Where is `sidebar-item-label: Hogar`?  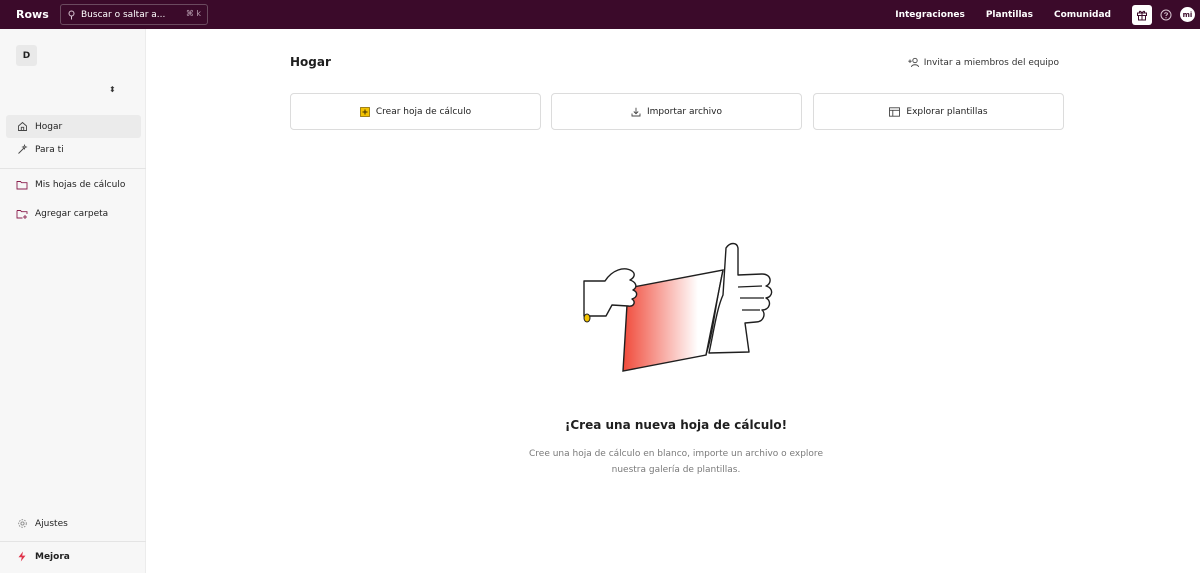
sidebar-item-label: Hogar is located at coordinates (49, 126).